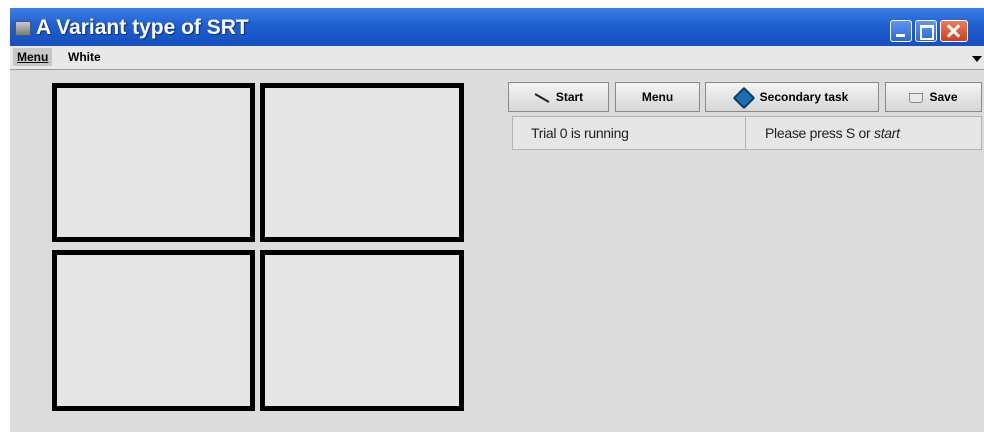  What do you see at coordinates (976, 58) in the screenshot?
I see `dropdown-arrow-icon` at bounding box center [976, 58].